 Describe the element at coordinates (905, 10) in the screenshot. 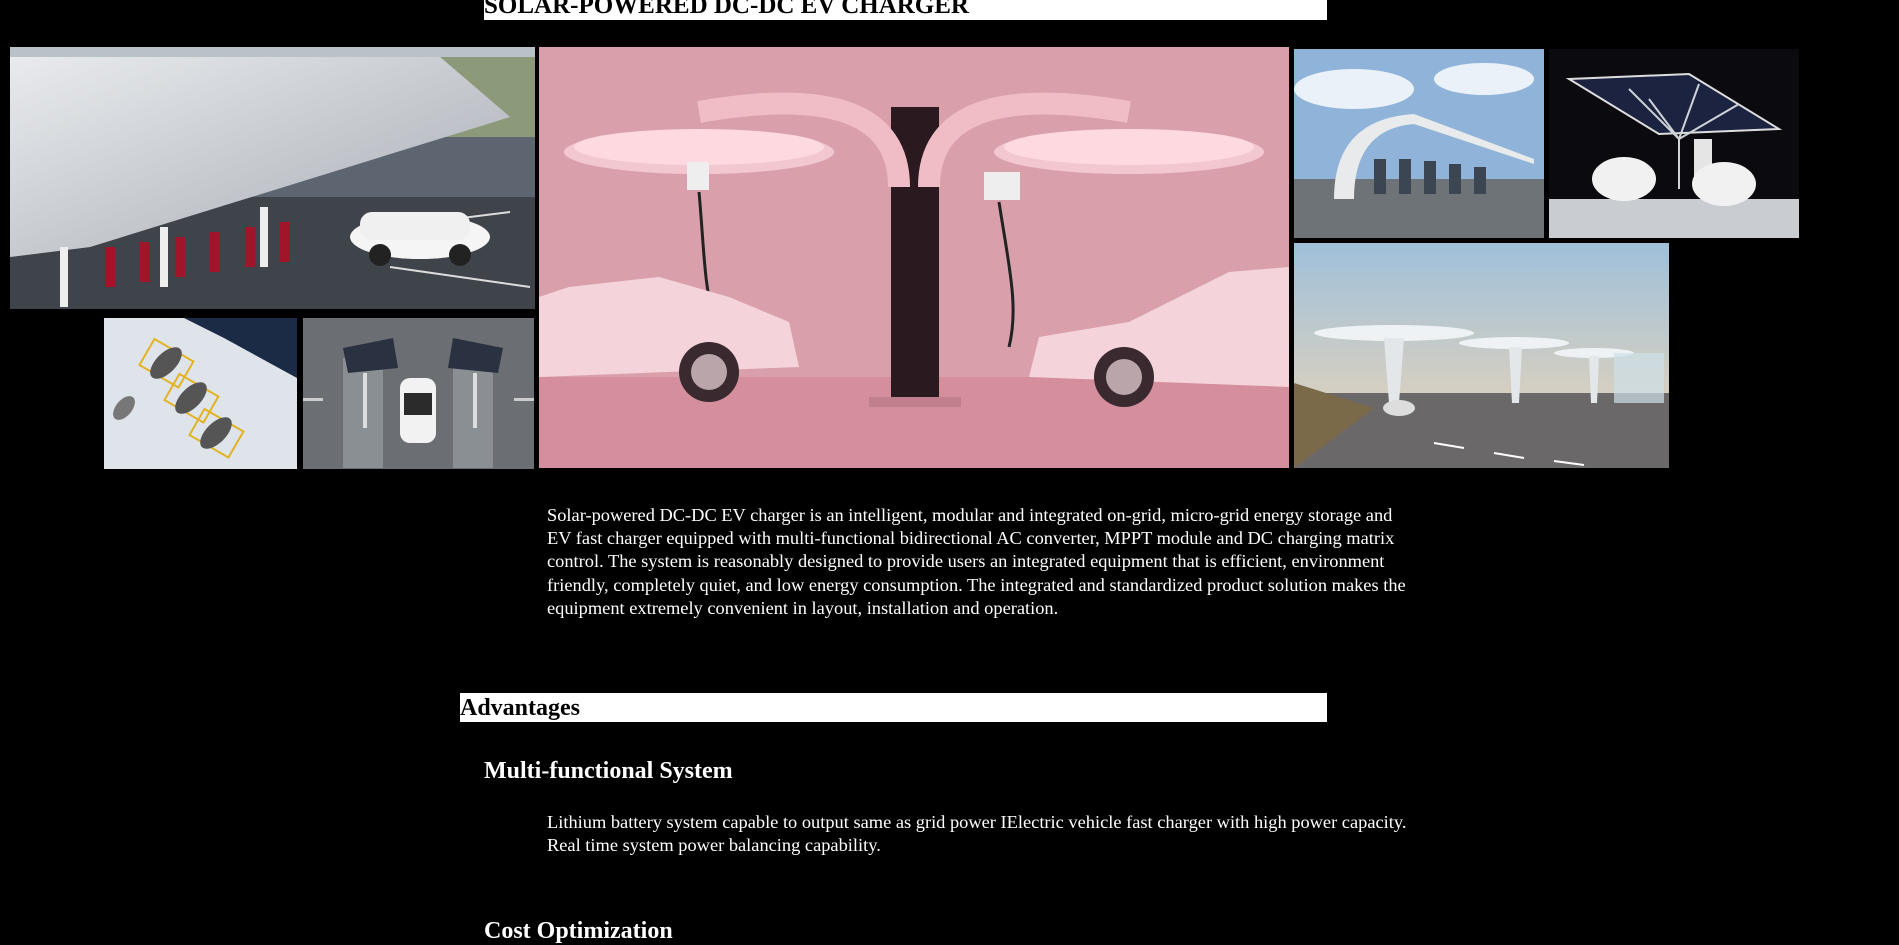

I see `page-title: SOLAR-POWERED DC-DC EV CHARGER` at that location.